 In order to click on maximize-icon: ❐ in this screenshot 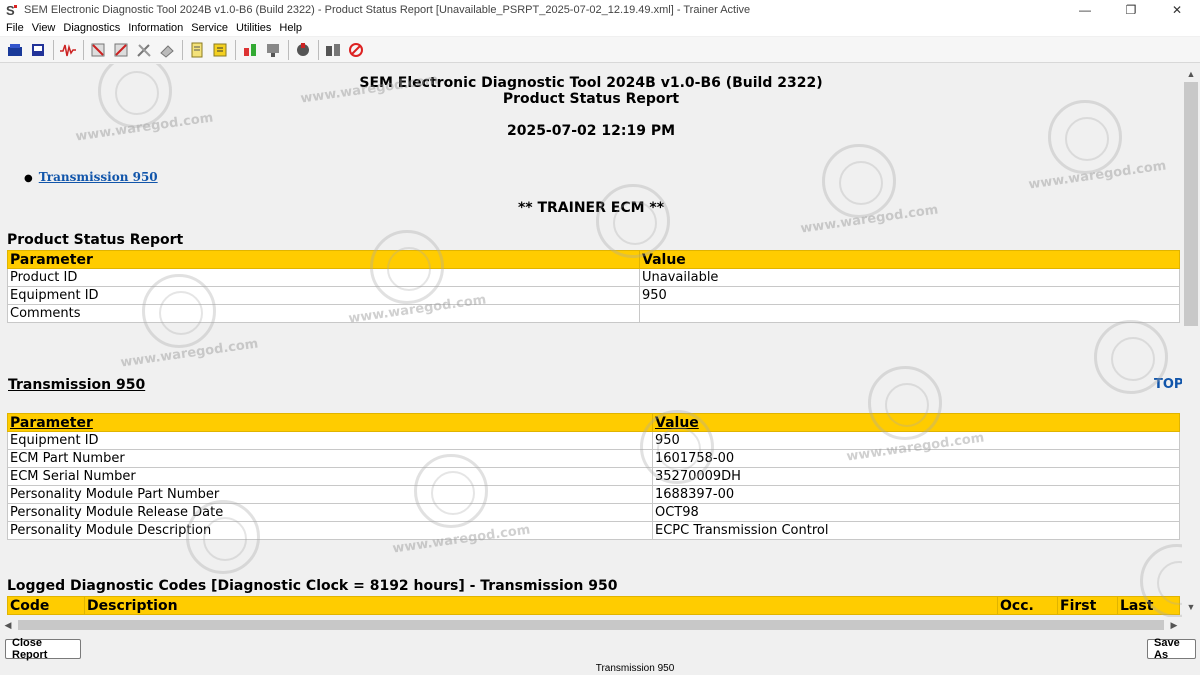, I will do `click(1131, 10)`.